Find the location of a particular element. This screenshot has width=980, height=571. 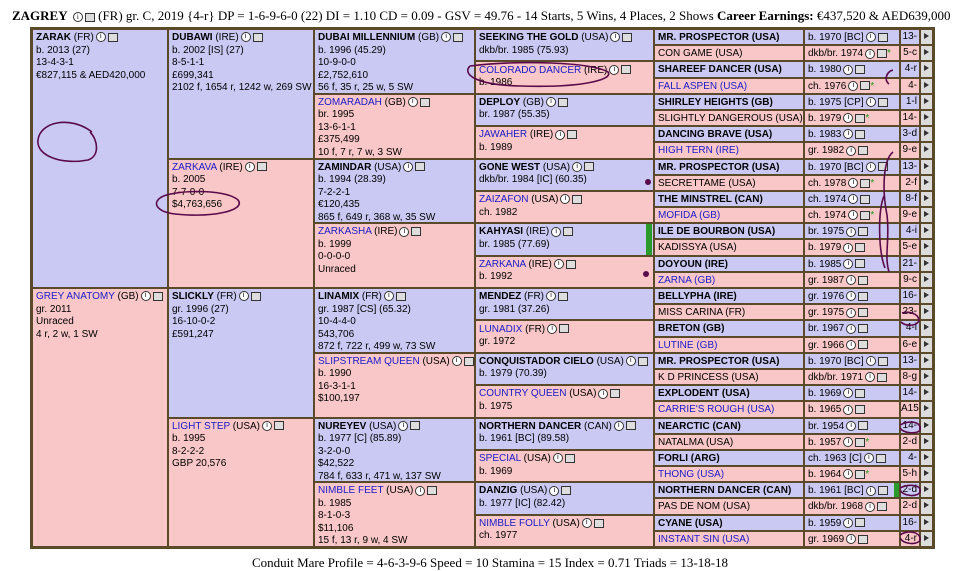

horse-name: MR. PROSPECTOR (USA) is located at coordinates (719, 361).